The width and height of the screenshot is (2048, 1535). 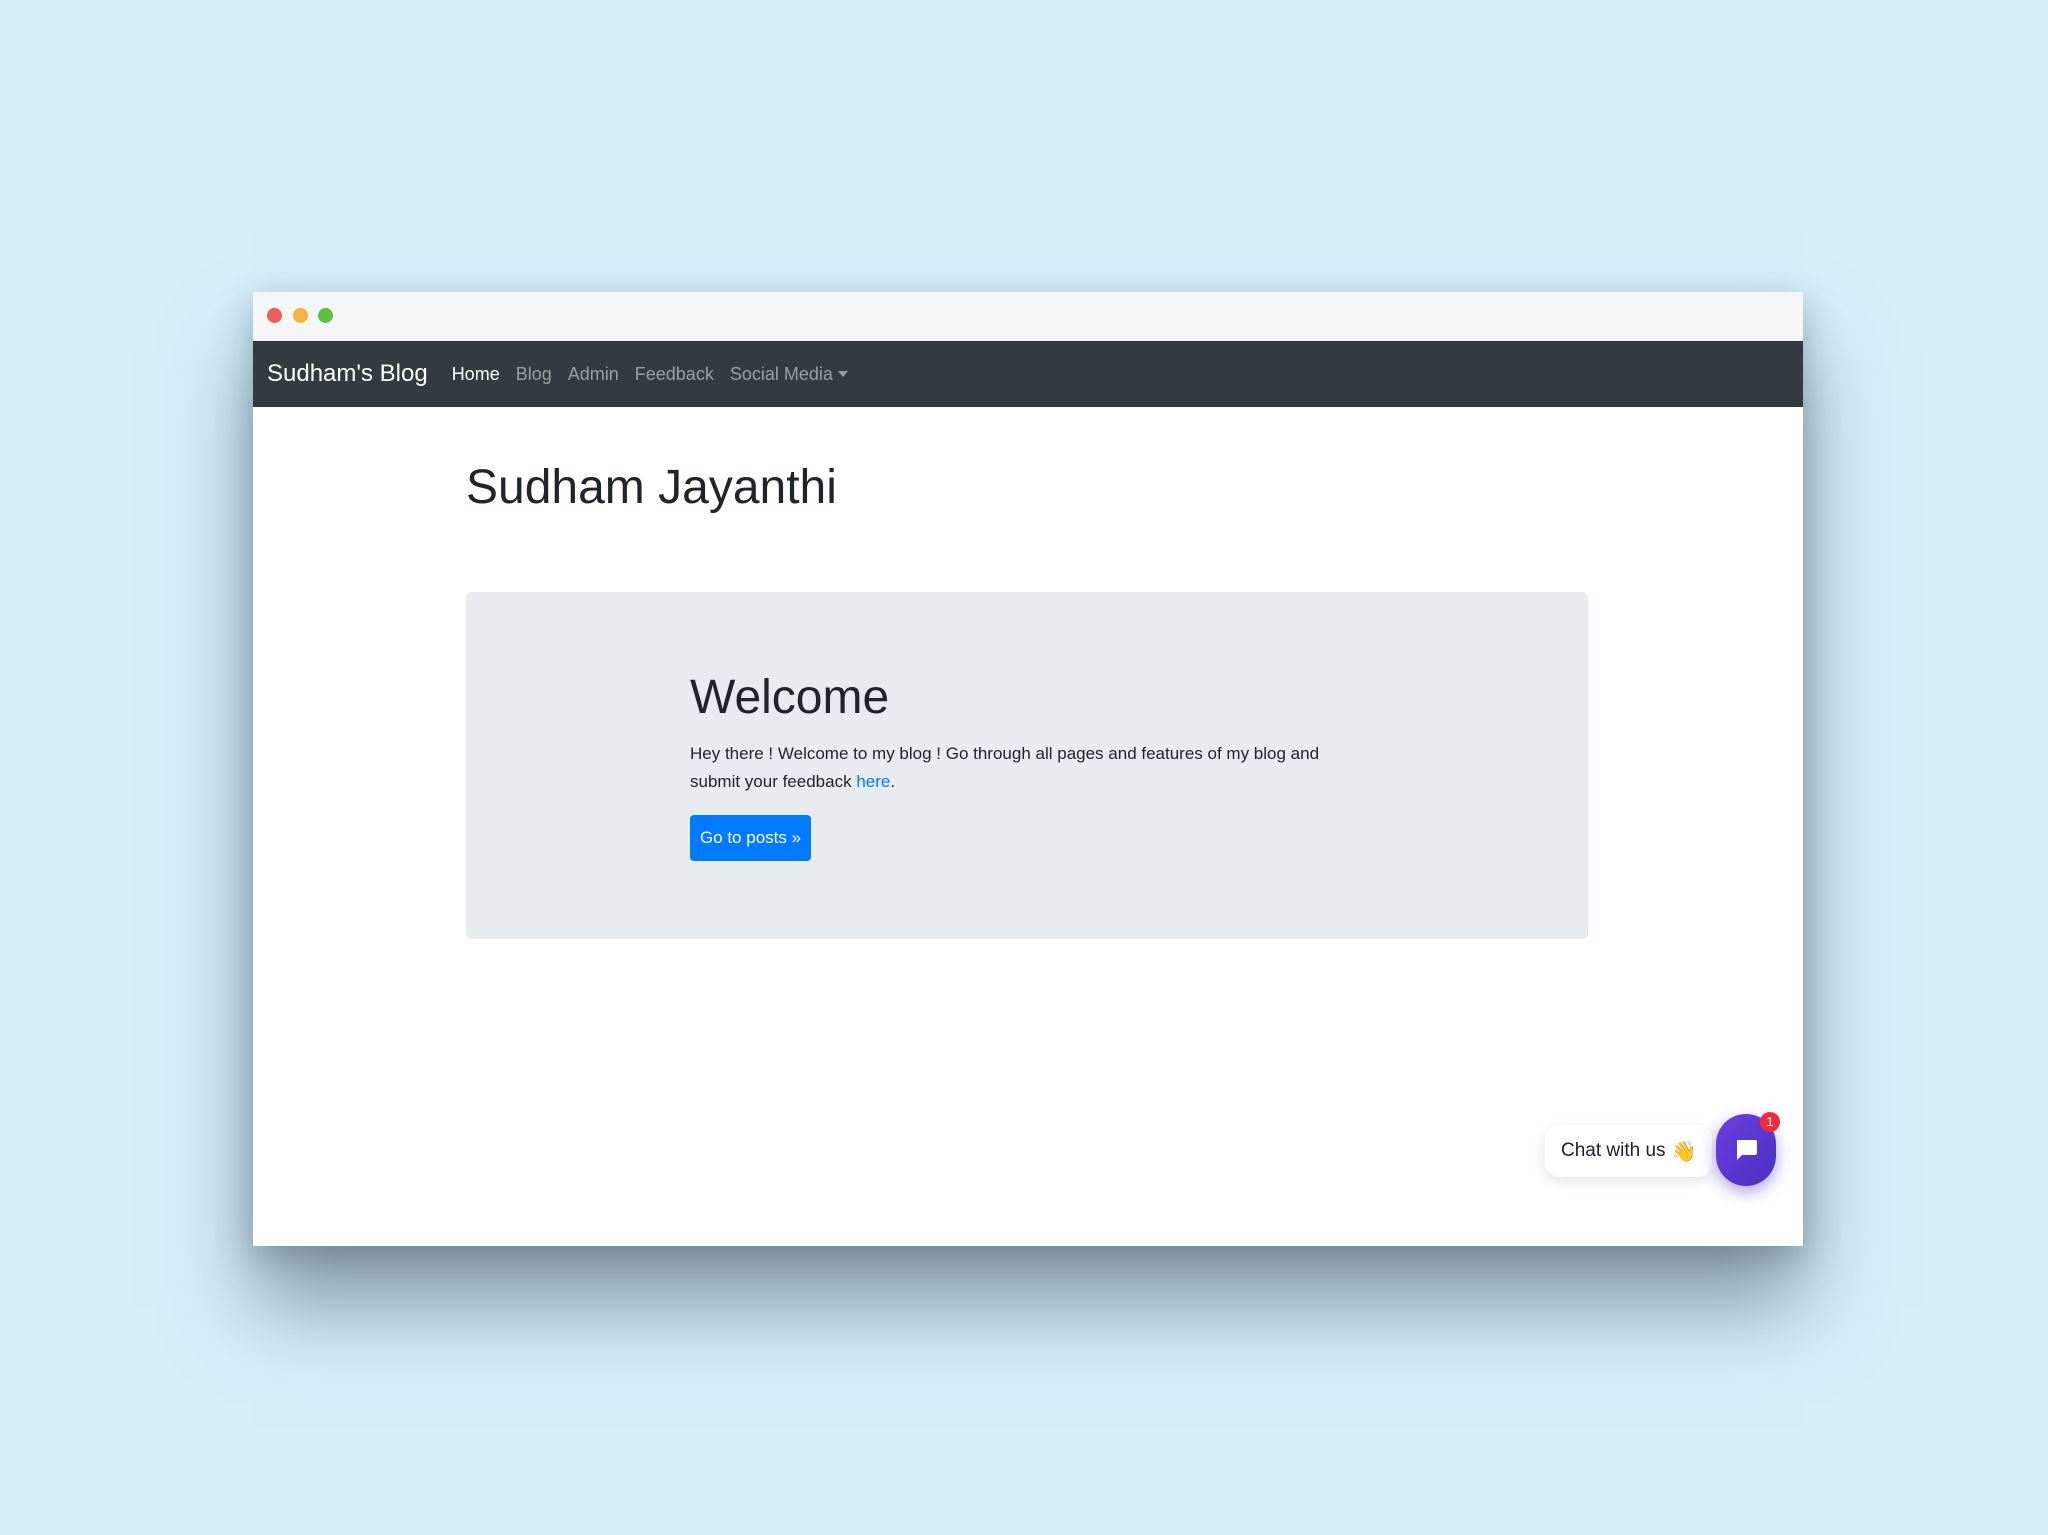 What do you see at coordinates (750, 838) in the screenshot?
I see `go-to-posts-button: Go to posts »` at bounding box center [750, 838].